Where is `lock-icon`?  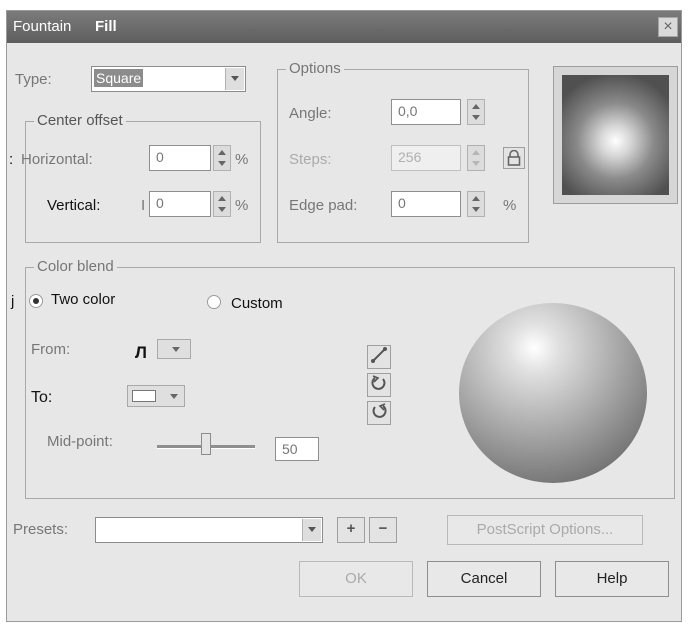
lock-icon is located at coordinates (514, 158).